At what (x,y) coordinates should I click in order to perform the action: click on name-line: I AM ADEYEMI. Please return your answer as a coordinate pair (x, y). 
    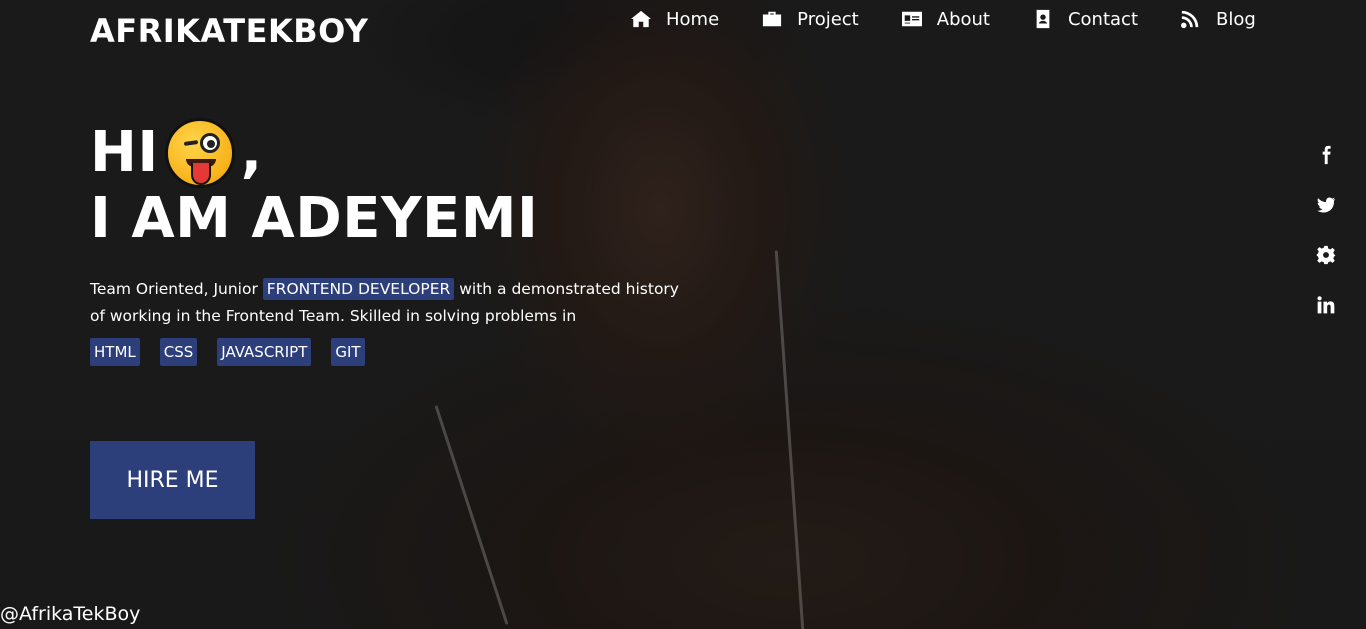
    Looking at the image, I should click on (314, 218).